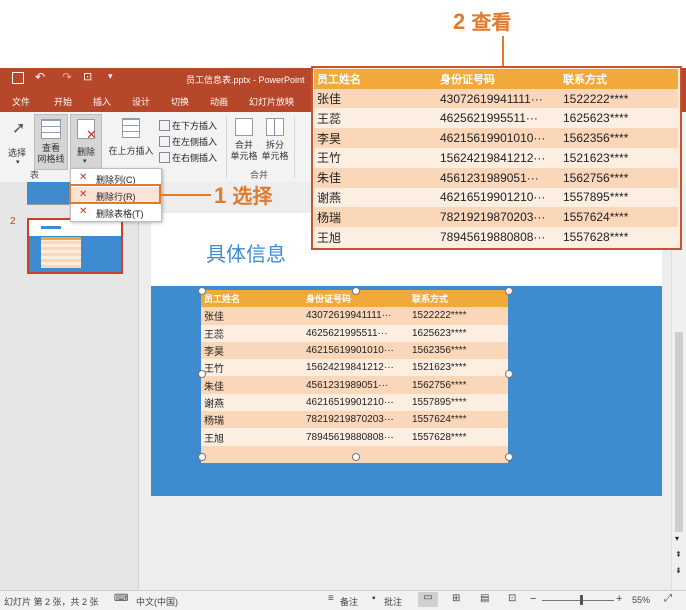 The width and height of the screenshot is (686, 610). I want to click on slideshow-icon: ⊡, so click(512, 598).